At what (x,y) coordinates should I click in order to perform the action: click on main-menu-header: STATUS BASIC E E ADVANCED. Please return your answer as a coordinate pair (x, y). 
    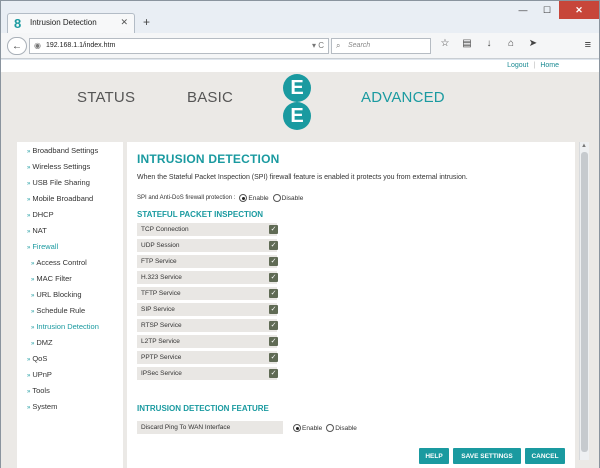
    Looking at the image, I should click on (300, 102).